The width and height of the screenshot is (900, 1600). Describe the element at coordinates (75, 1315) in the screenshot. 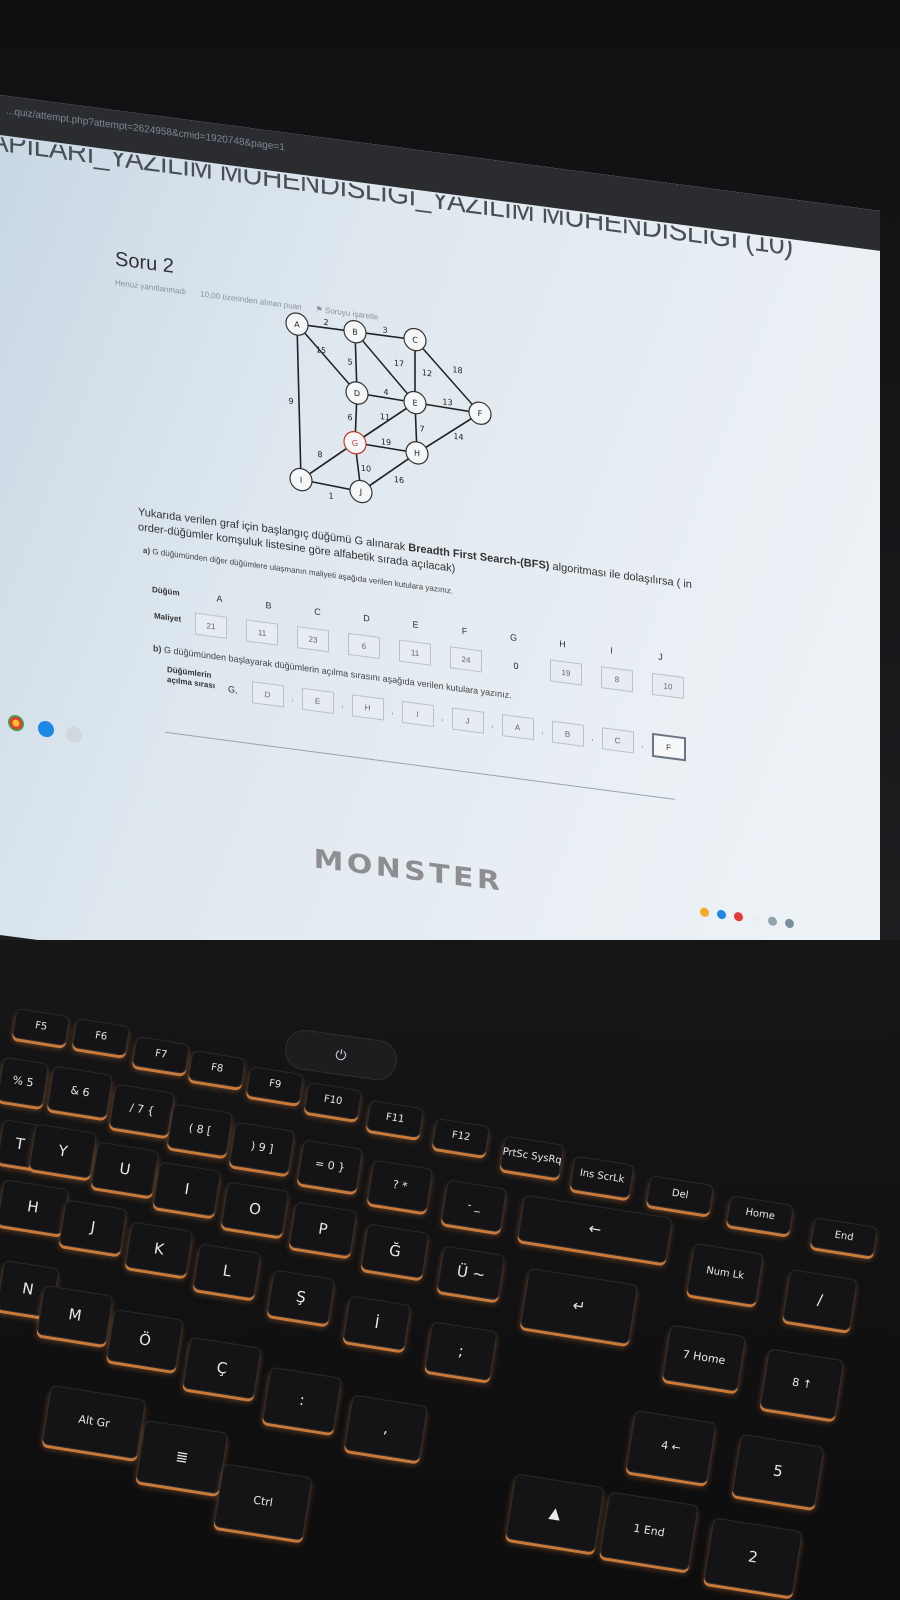

I see `key-m: M` at that location.